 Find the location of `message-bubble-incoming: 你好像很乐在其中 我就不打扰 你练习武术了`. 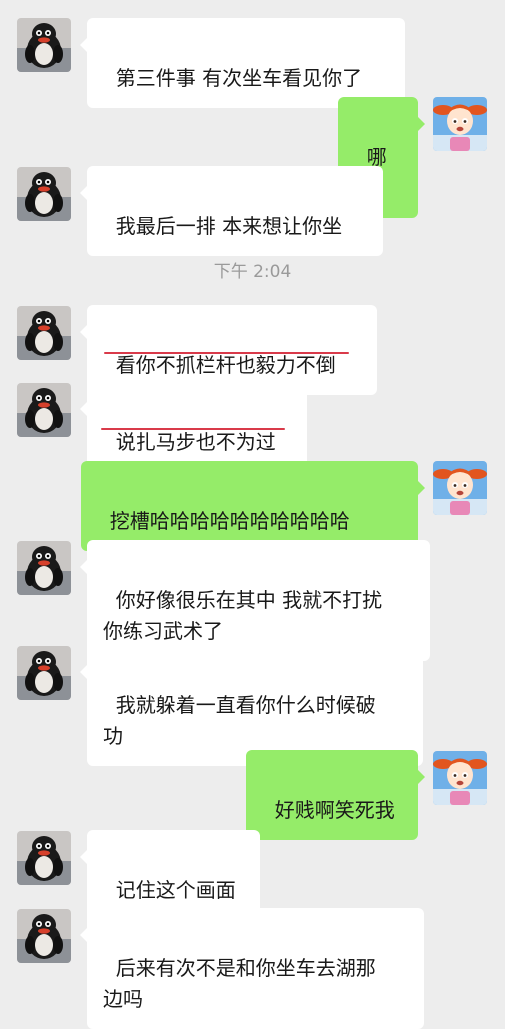

message-bubble-incoming: 你好像很乐在其中 我就不打扰 你练习武术了 is located at coordinates (255, 600).